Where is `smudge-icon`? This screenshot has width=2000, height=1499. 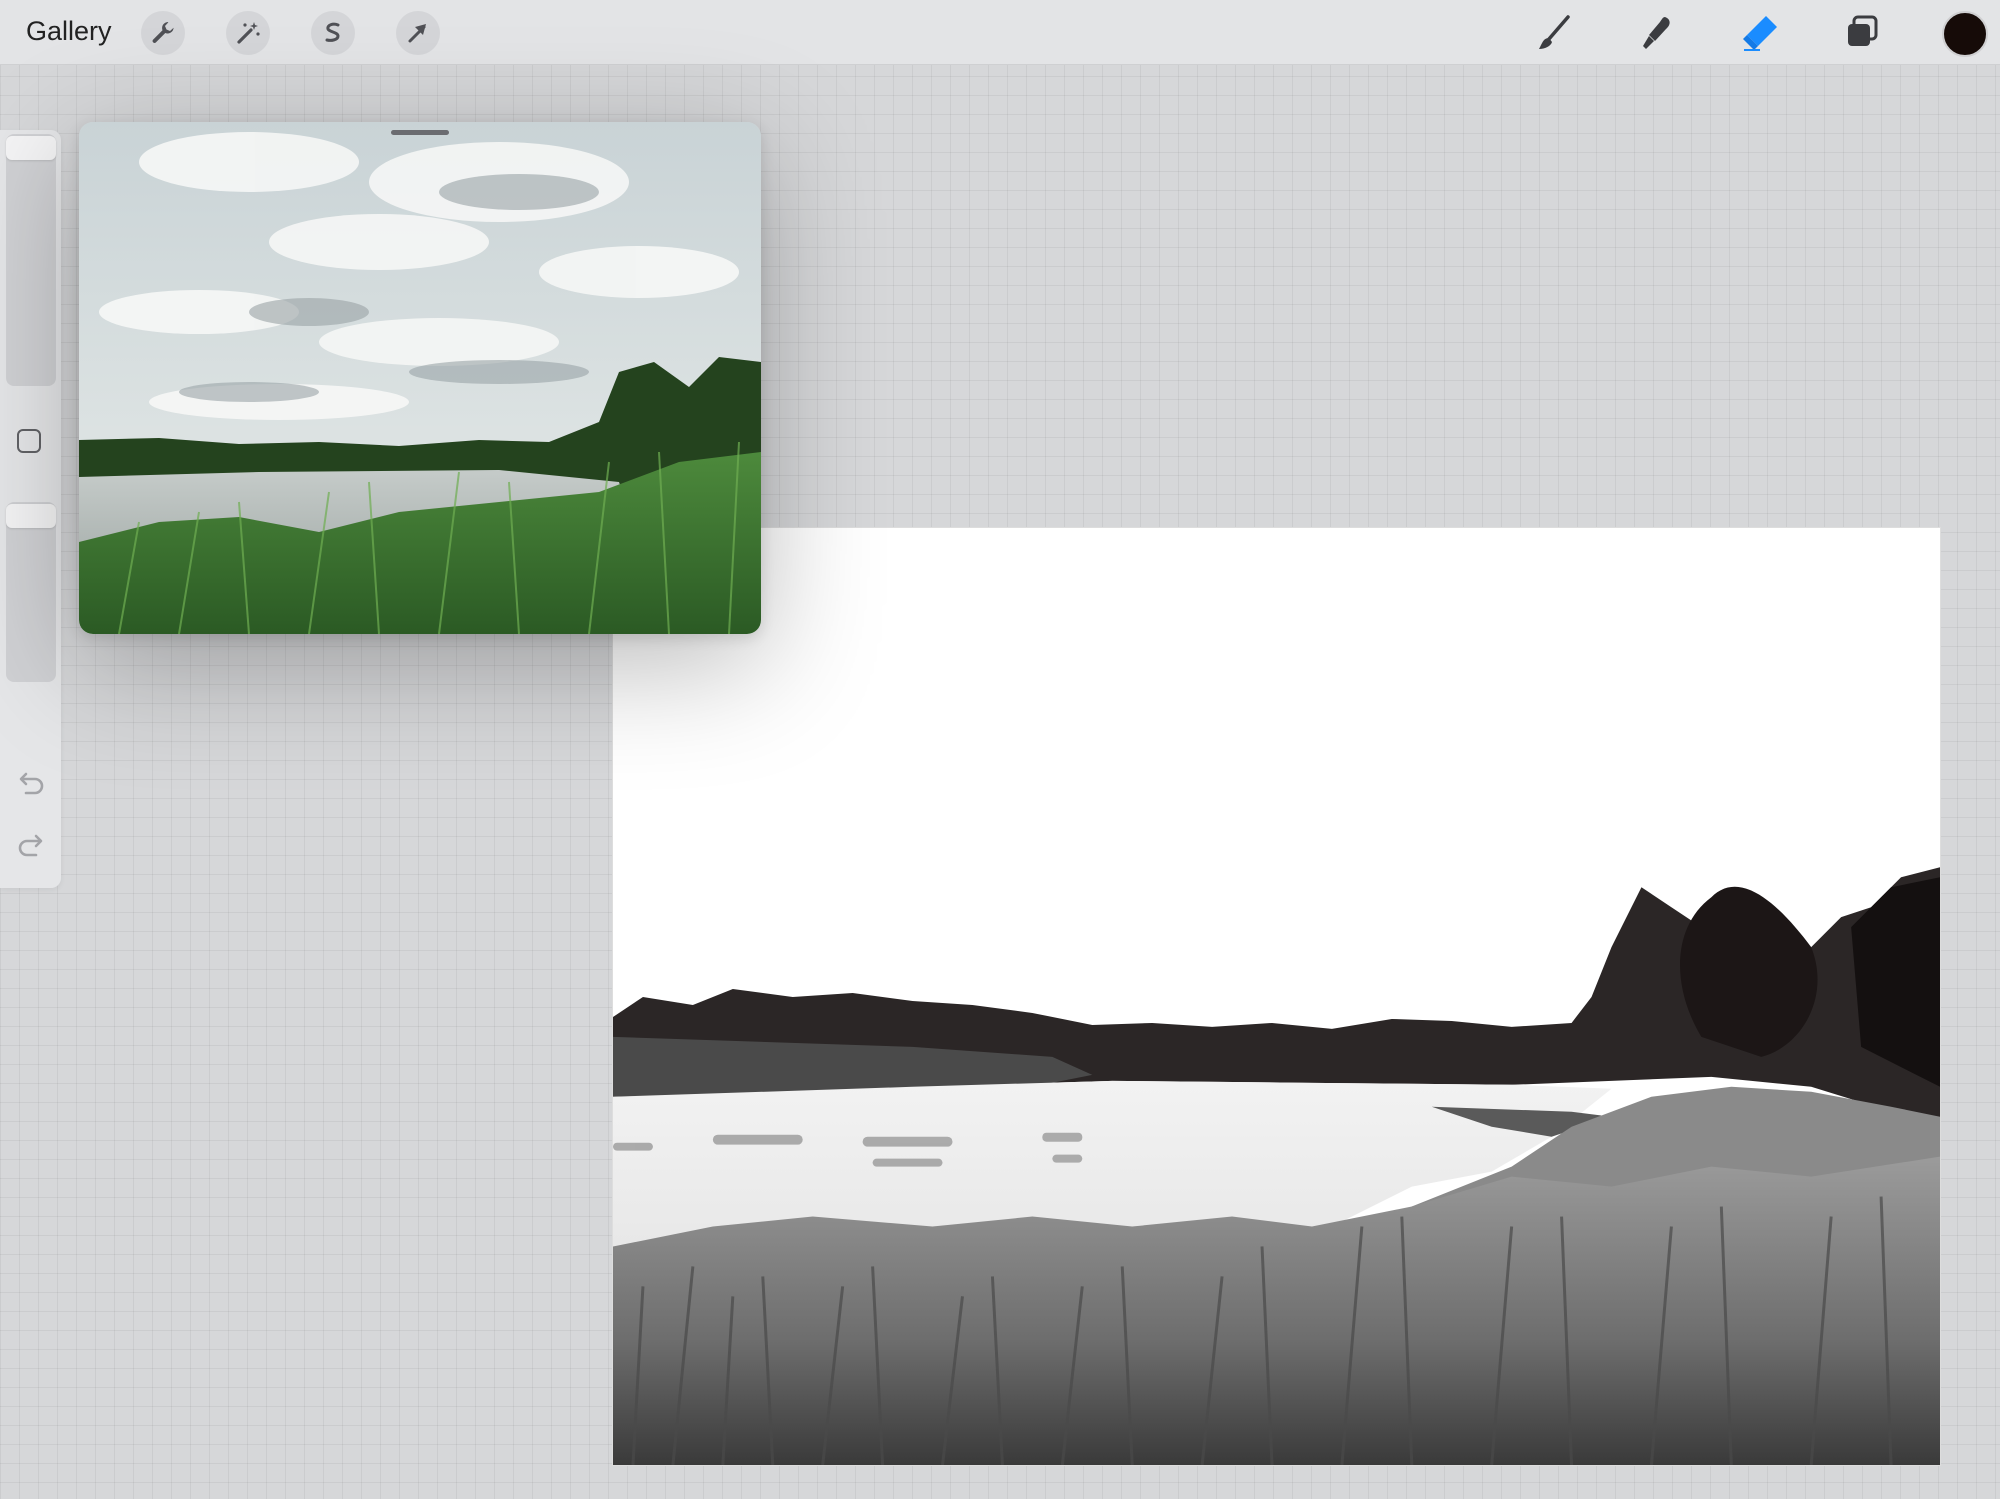 smudge-icon is located at coordinates (1656, 33).